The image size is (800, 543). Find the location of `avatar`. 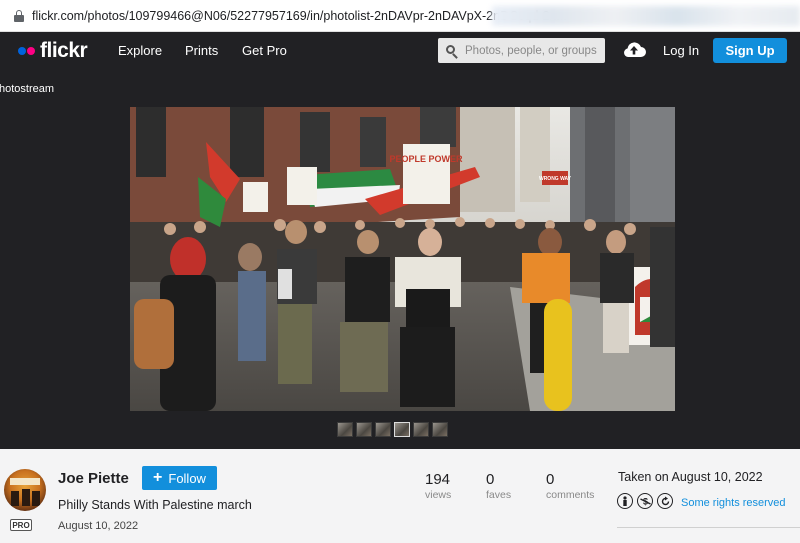

avatar is located at coordinates (25, 490).